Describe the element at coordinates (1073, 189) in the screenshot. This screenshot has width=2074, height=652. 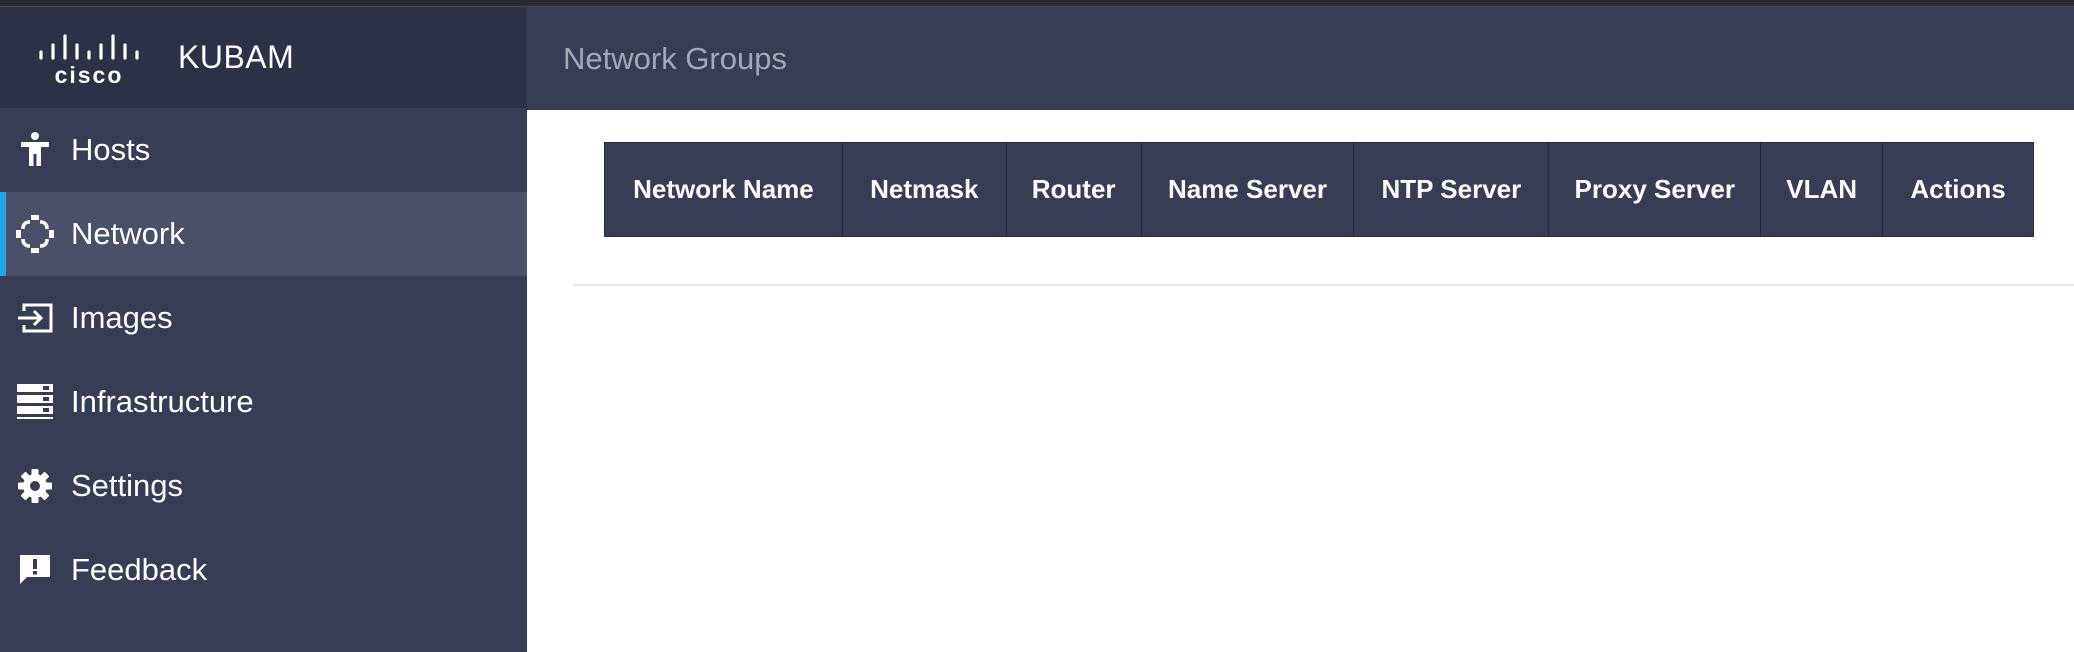
I see `column-header-router: Router` at that location.